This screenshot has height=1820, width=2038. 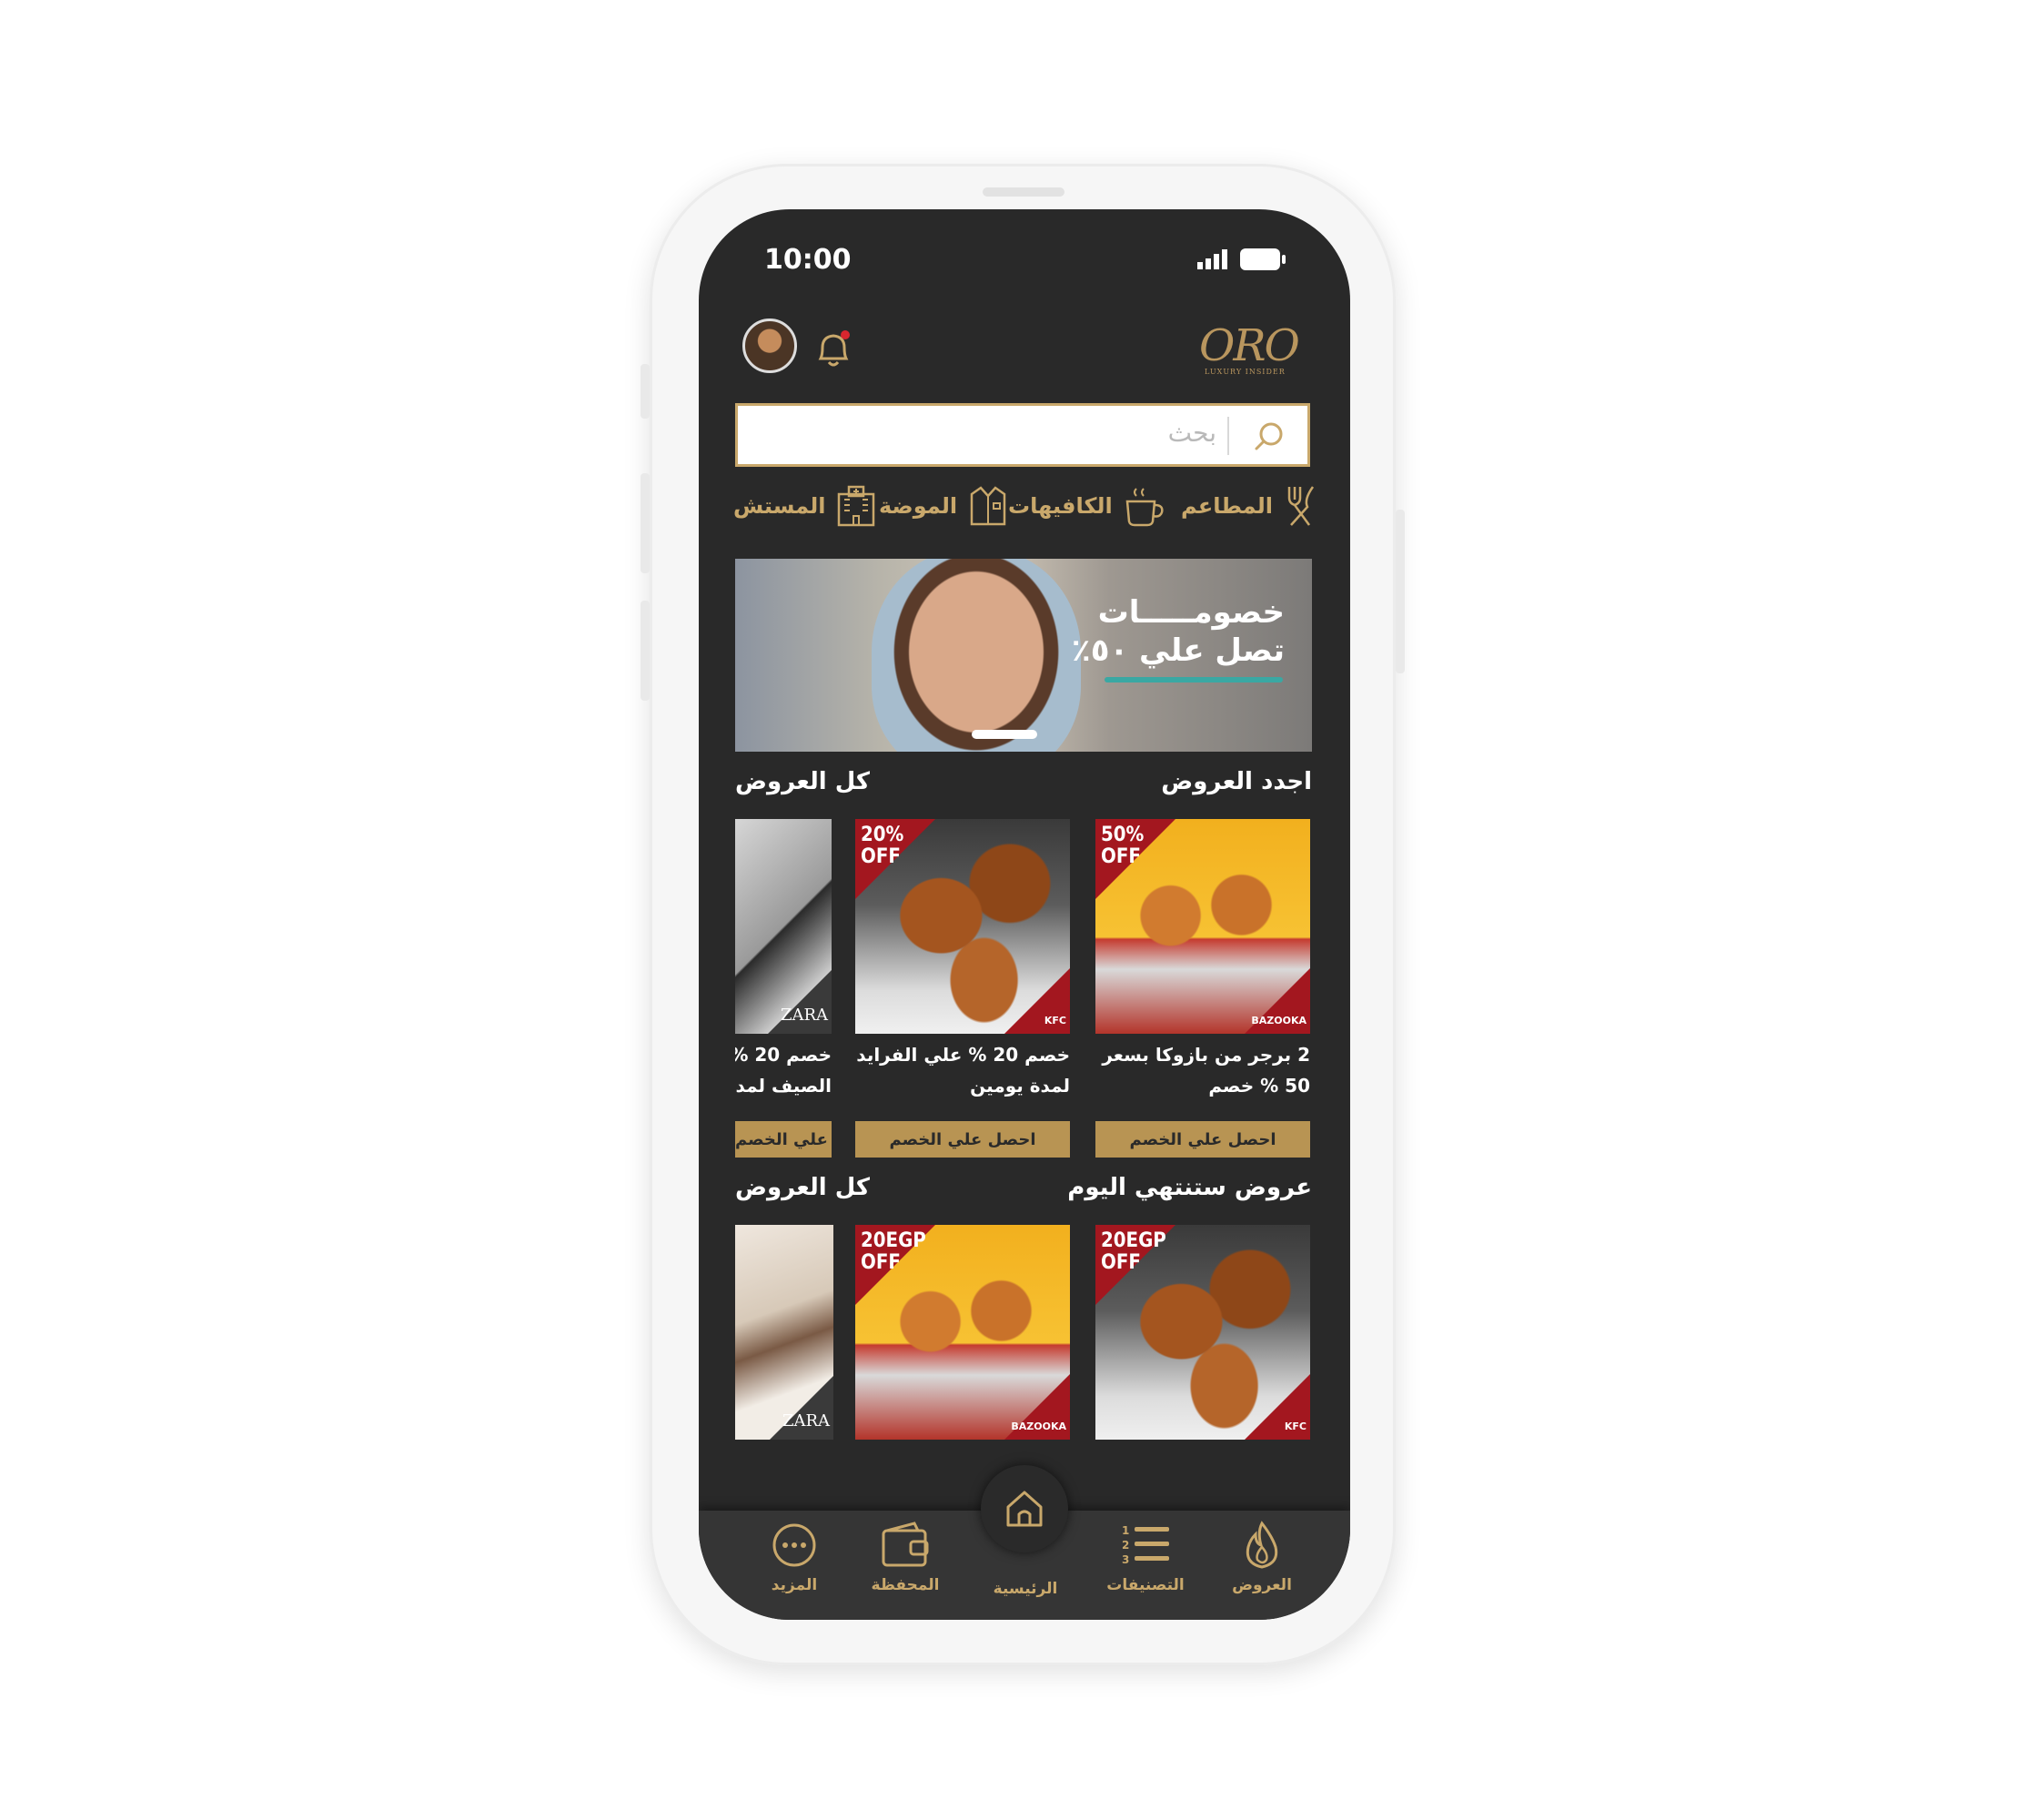 What do you see at coordinates (833, 349) in the screenshot?
I see `bell-icon` at bounding box center [833, 349].